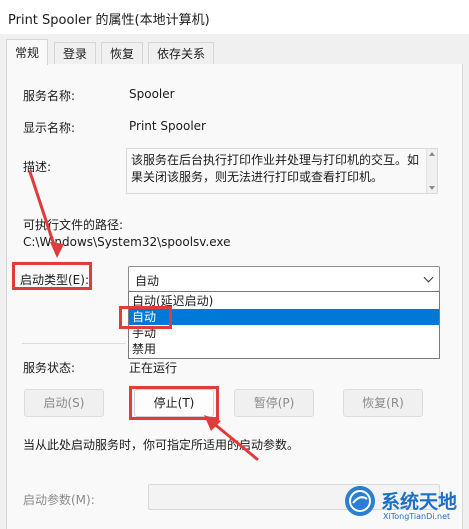 Image resolution: width=469 pixels, height=529 pixels. I want to click on watermark-logo-icon, so click(360, 501).